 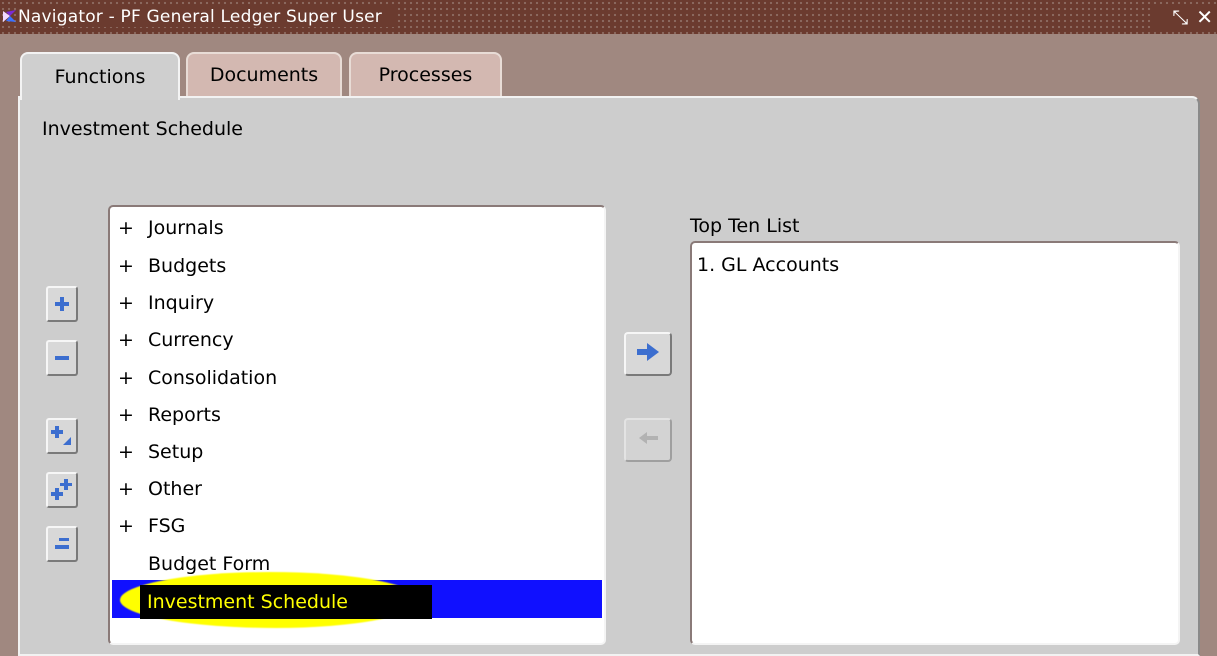 What do you see at coordinates (10, 16) in the screenshot?
I see `oracle-app-icon` at bounding box center [10, 16].